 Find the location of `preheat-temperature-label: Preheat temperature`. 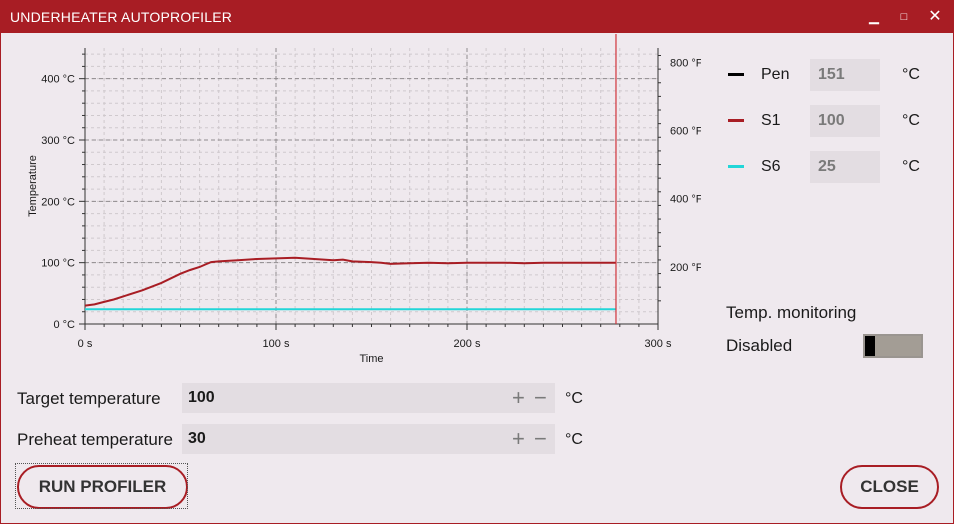

preheat-temperature-label: Preheat temperature is located at coordinates (95, 439).